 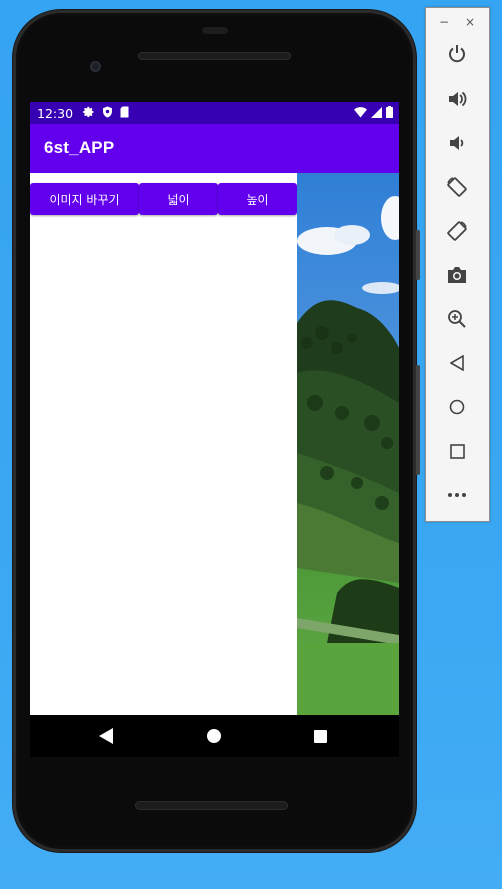 What do you see at coordinates (376, 113) in the screenshot?
I see `signal-icon` at bounding box center [376, 113].